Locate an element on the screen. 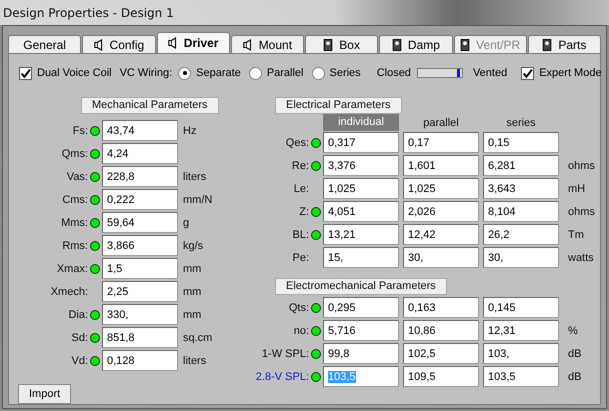 Image resolution: width=609 pixels, height=411 pixels. parameter-label: Dia: is located at coordinates (77, 314).